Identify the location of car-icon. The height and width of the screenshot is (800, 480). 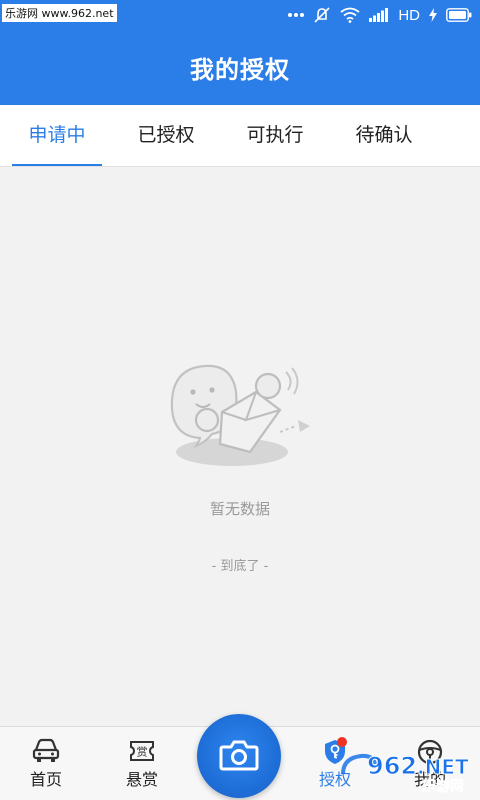
(46, 750).